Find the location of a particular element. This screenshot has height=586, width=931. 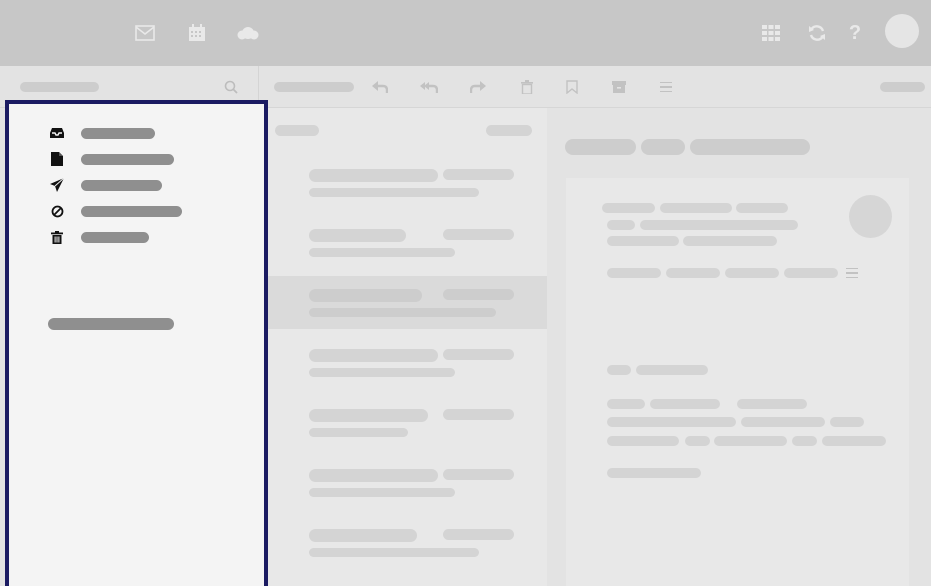

avatar is located at coordinates (902, 31).